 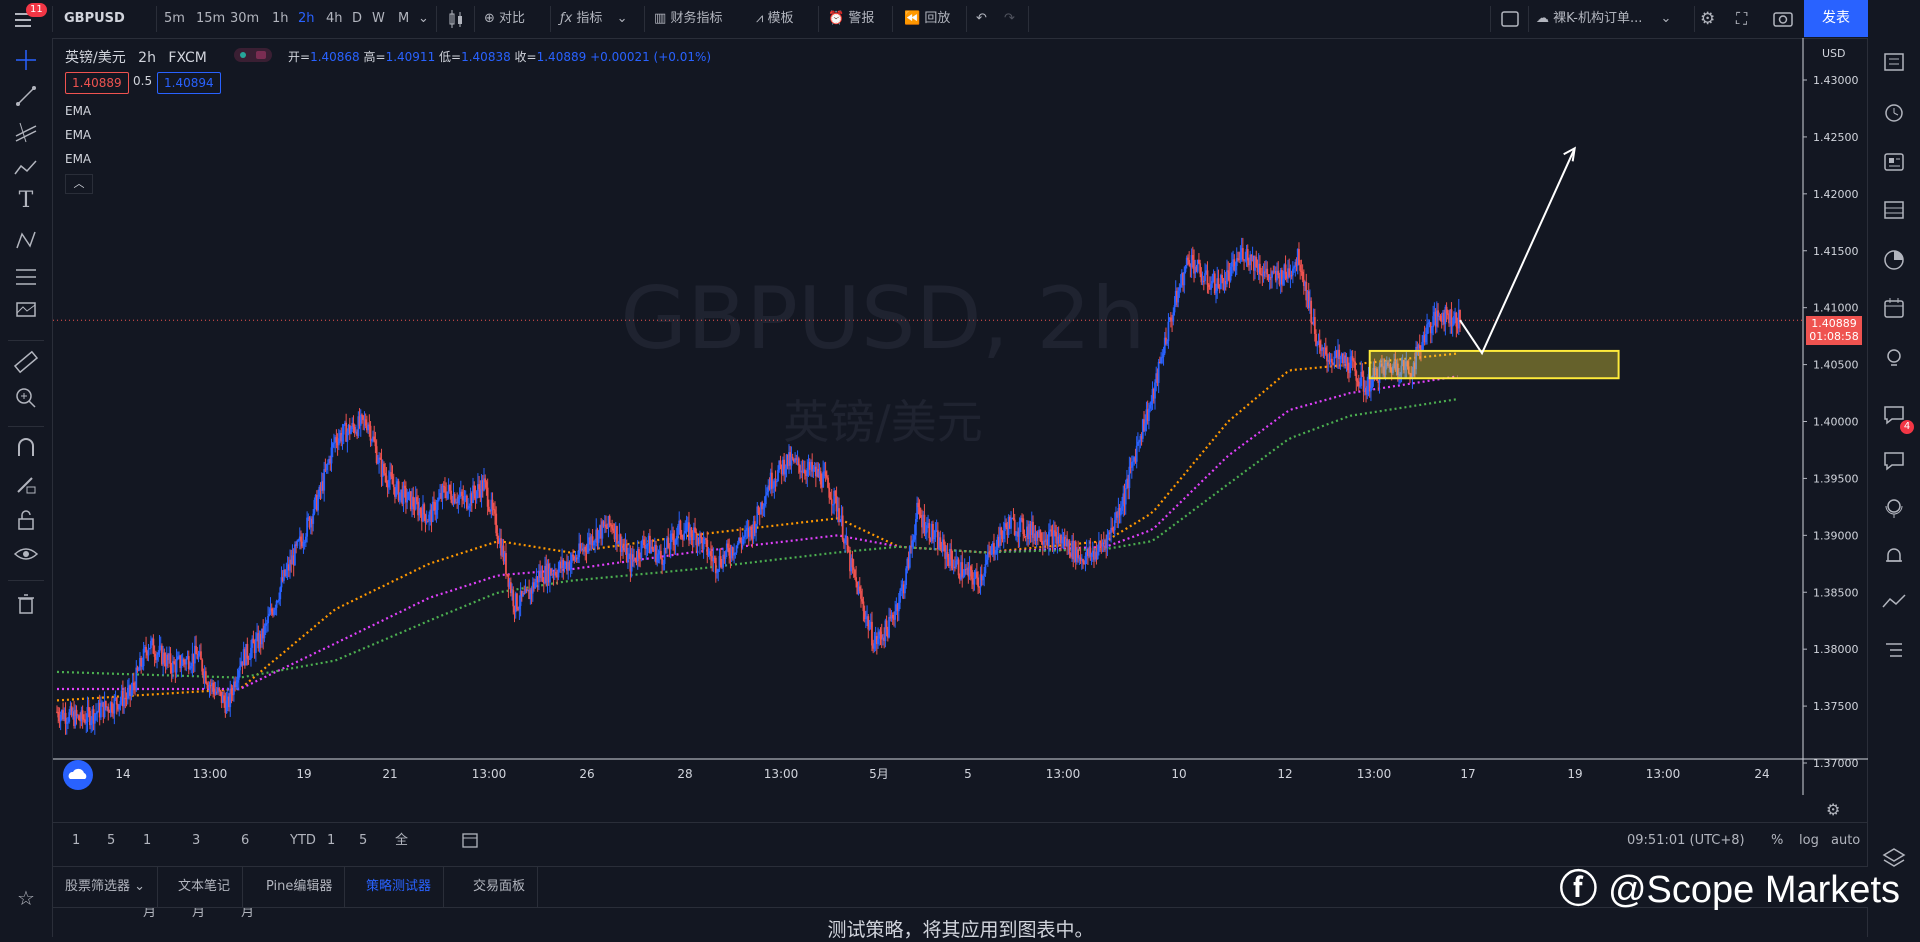 What do you see at coordinates (1894, 650) in the screenshot?
I see `object-tree-icon` at bounding box center [1894, 650].